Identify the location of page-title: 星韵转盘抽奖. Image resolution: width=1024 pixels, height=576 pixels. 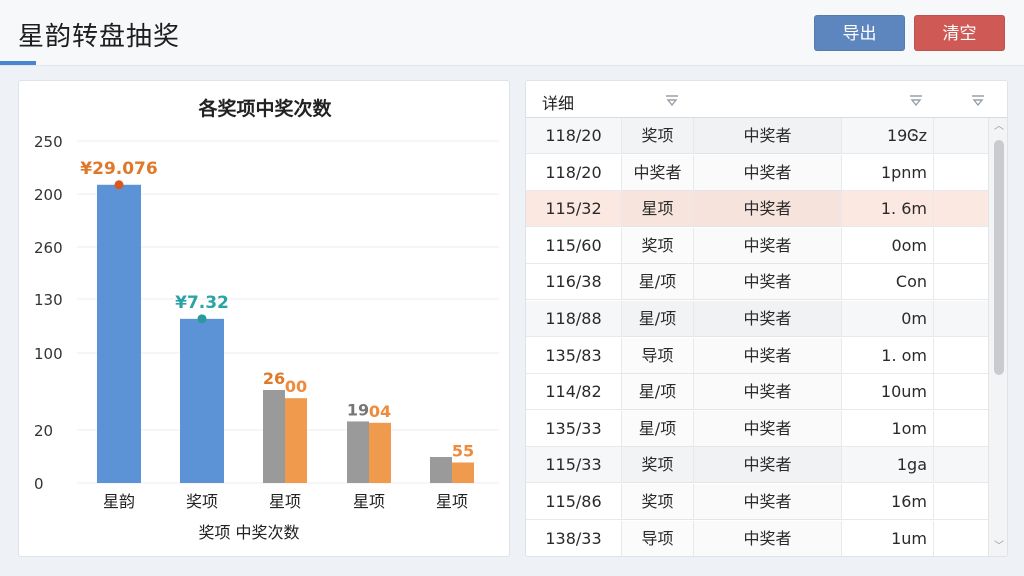
(99, 37).